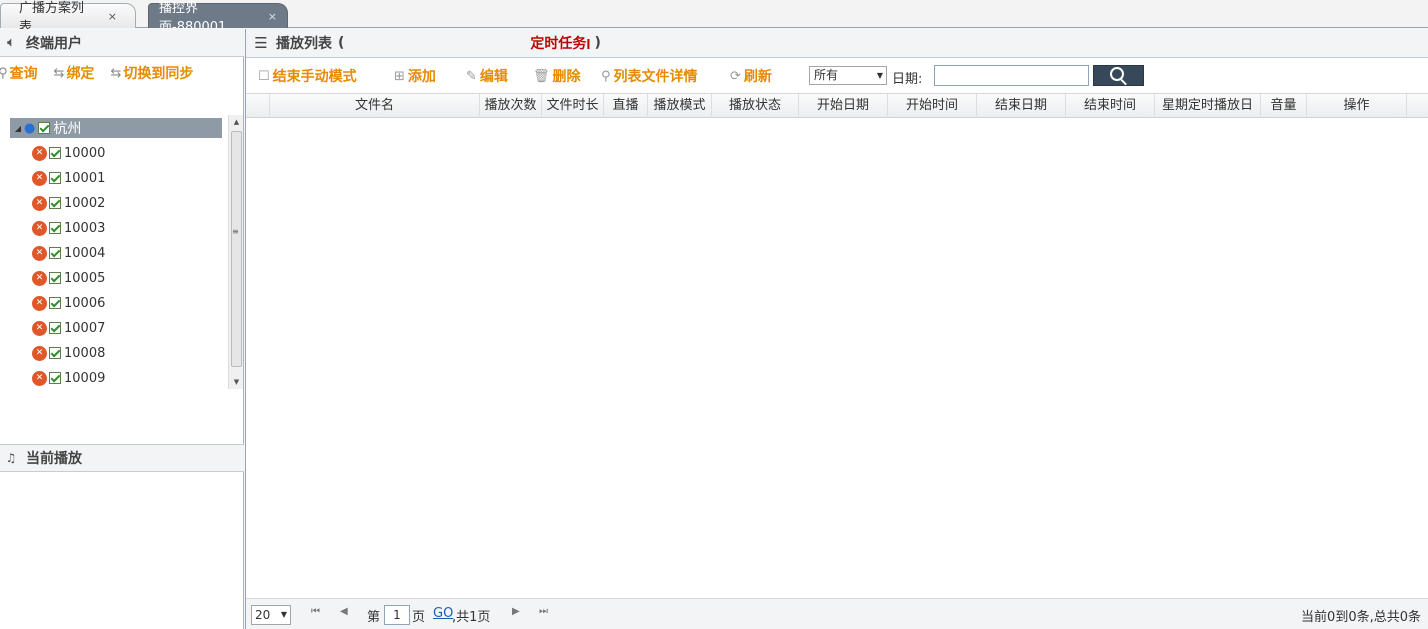 This screenshot has width=1428, height=629. What do you see at coordinates (511, 106) in the screenshot?
I see `col-play-count: 播放次数` at bounding box center [511, 106].